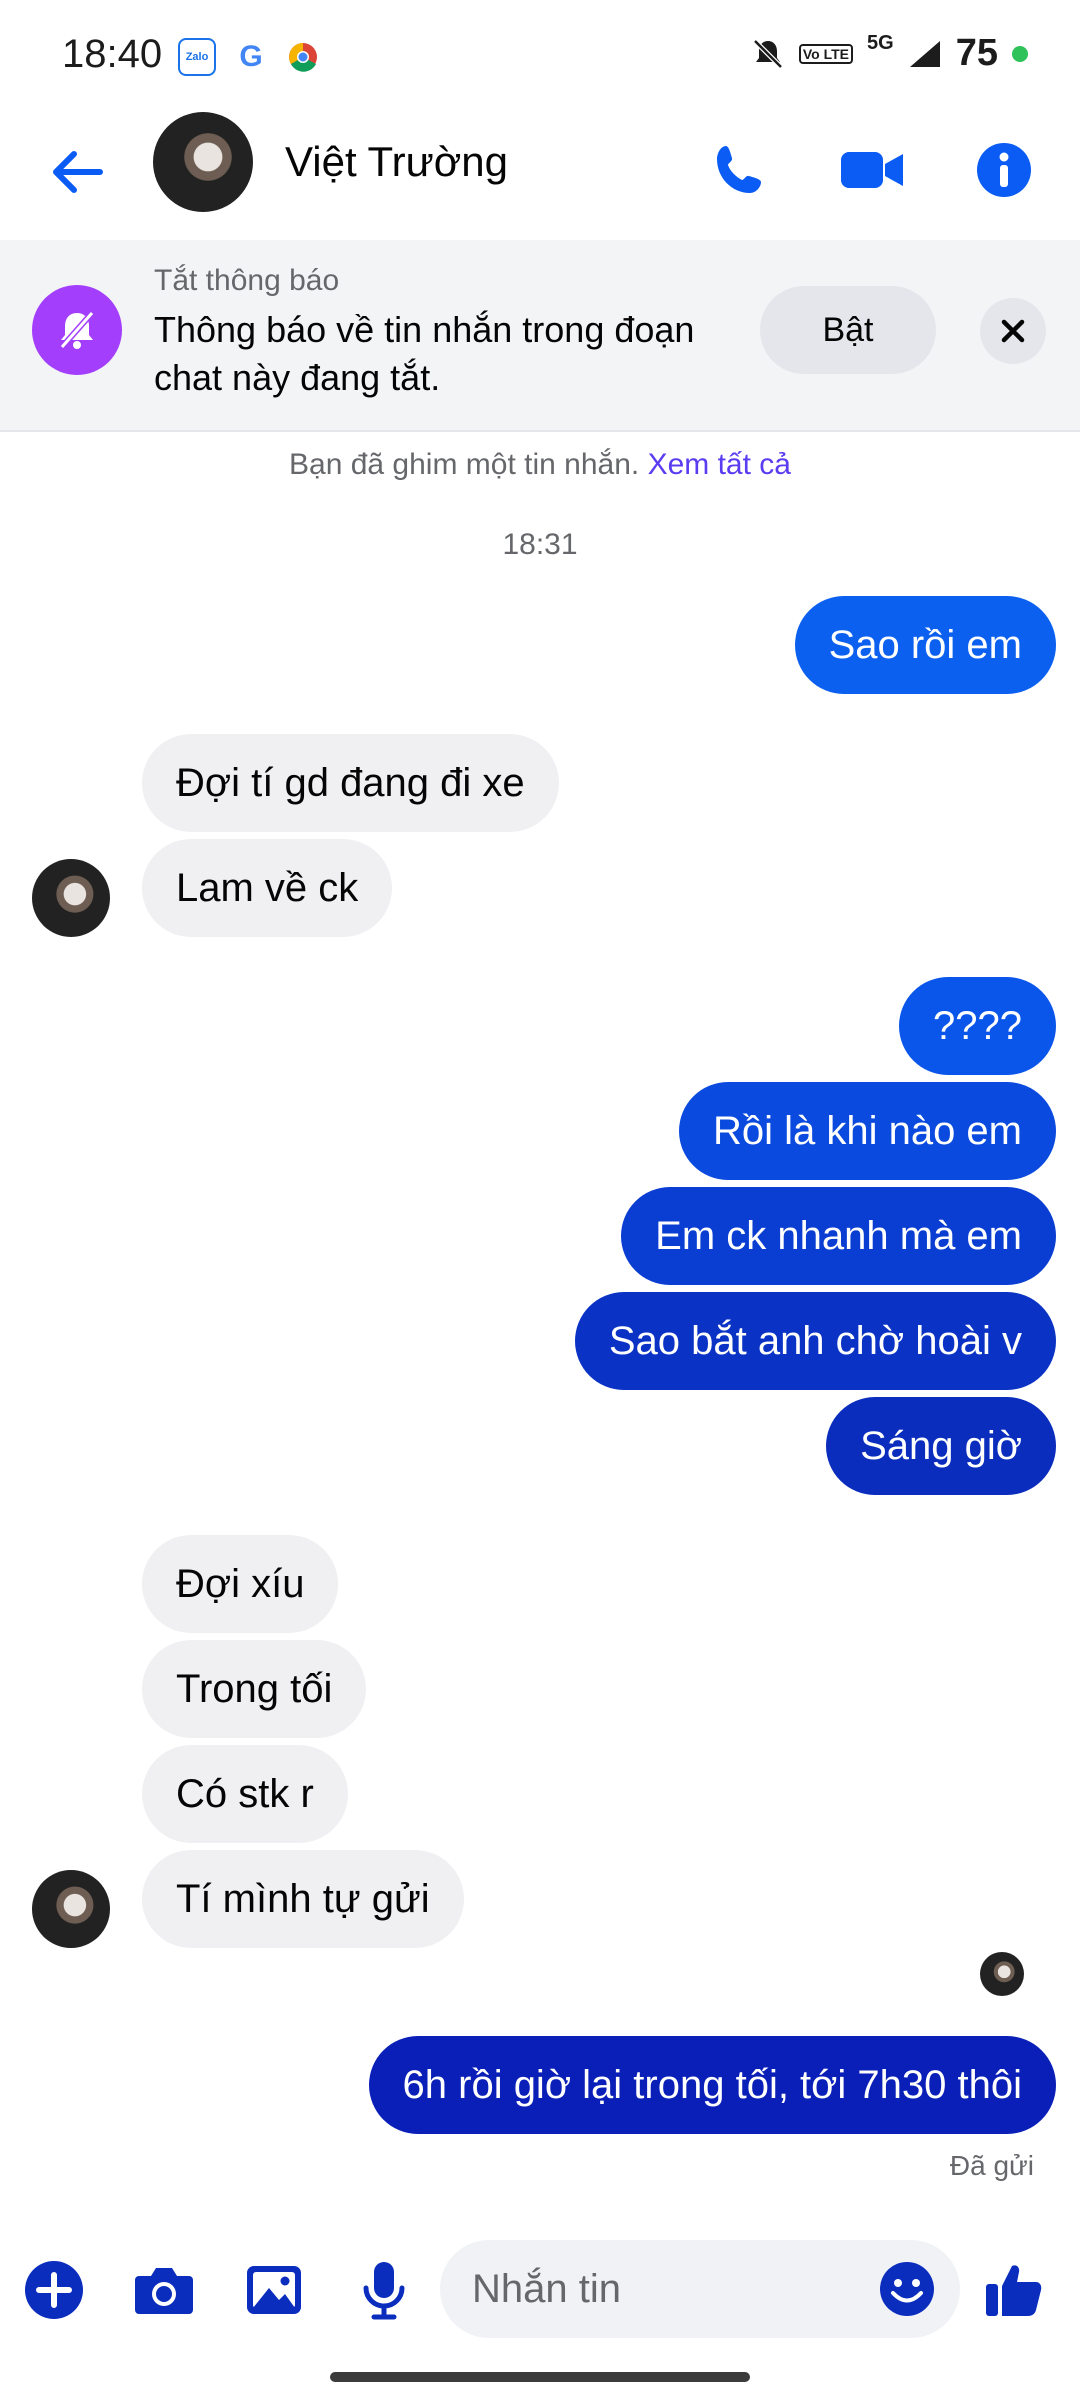 Image resolution: width=1080 pixels, height=2400 pixels. I want to click on seen-receipt-avatar, so click(1002, 1974).